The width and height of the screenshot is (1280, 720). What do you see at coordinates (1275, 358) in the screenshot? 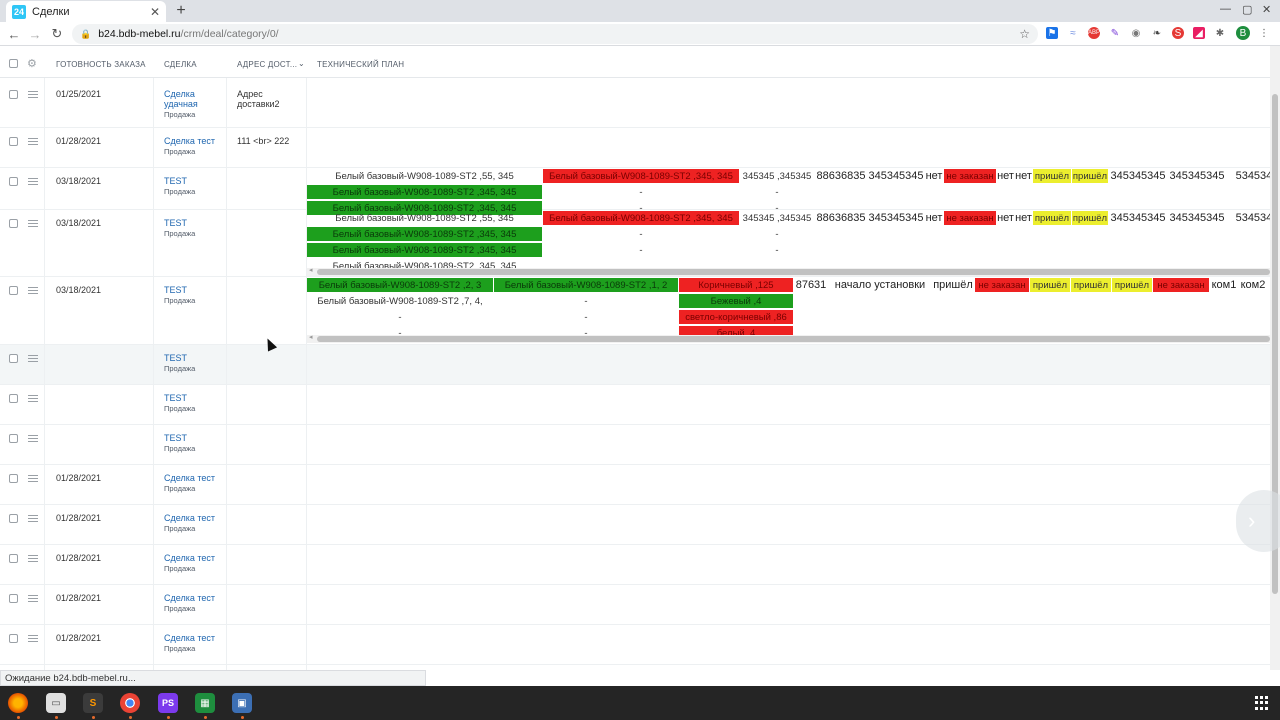
I see `page-vertical-scrollbar` at bounding box center [1275, 358].